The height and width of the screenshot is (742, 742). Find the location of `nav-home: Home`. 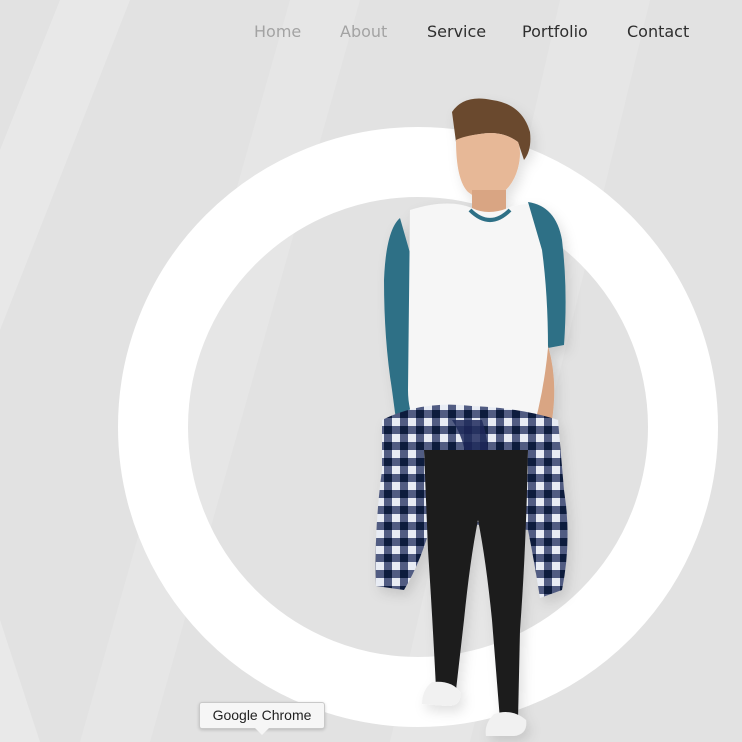

nav-home: Home is located at coordinates (277, 32).